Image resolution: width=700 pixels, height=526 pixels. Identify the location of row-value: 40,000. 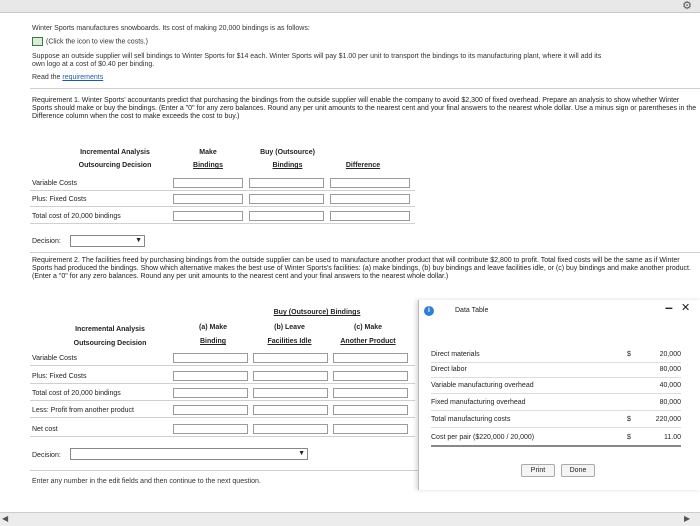
(670, 385).